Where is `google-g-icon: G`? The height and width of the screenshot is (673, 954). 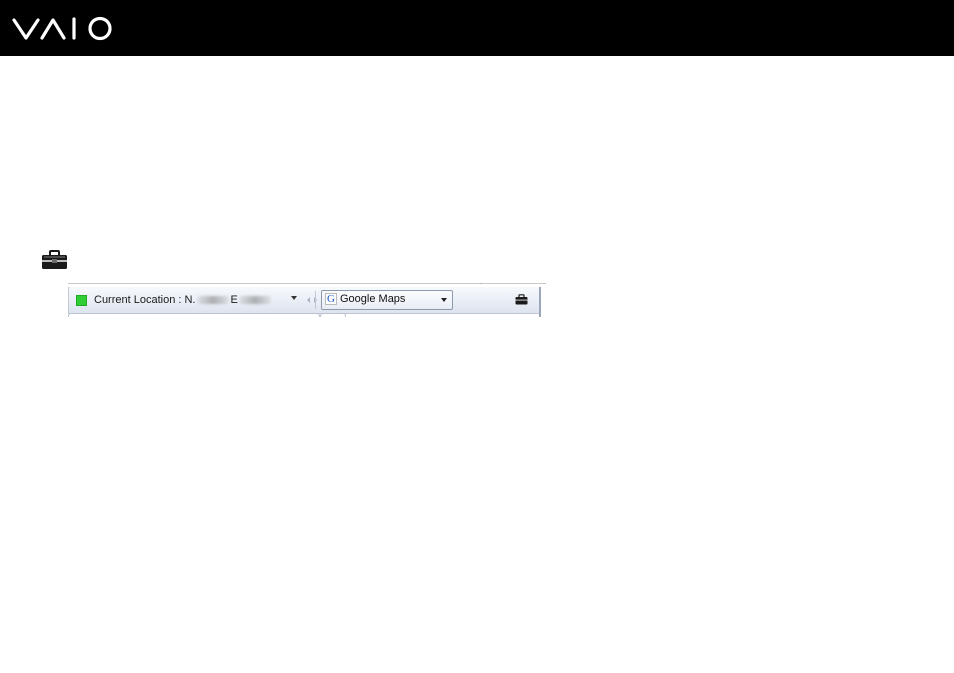
google-g-icon: G is located at coordinates (331, 299).